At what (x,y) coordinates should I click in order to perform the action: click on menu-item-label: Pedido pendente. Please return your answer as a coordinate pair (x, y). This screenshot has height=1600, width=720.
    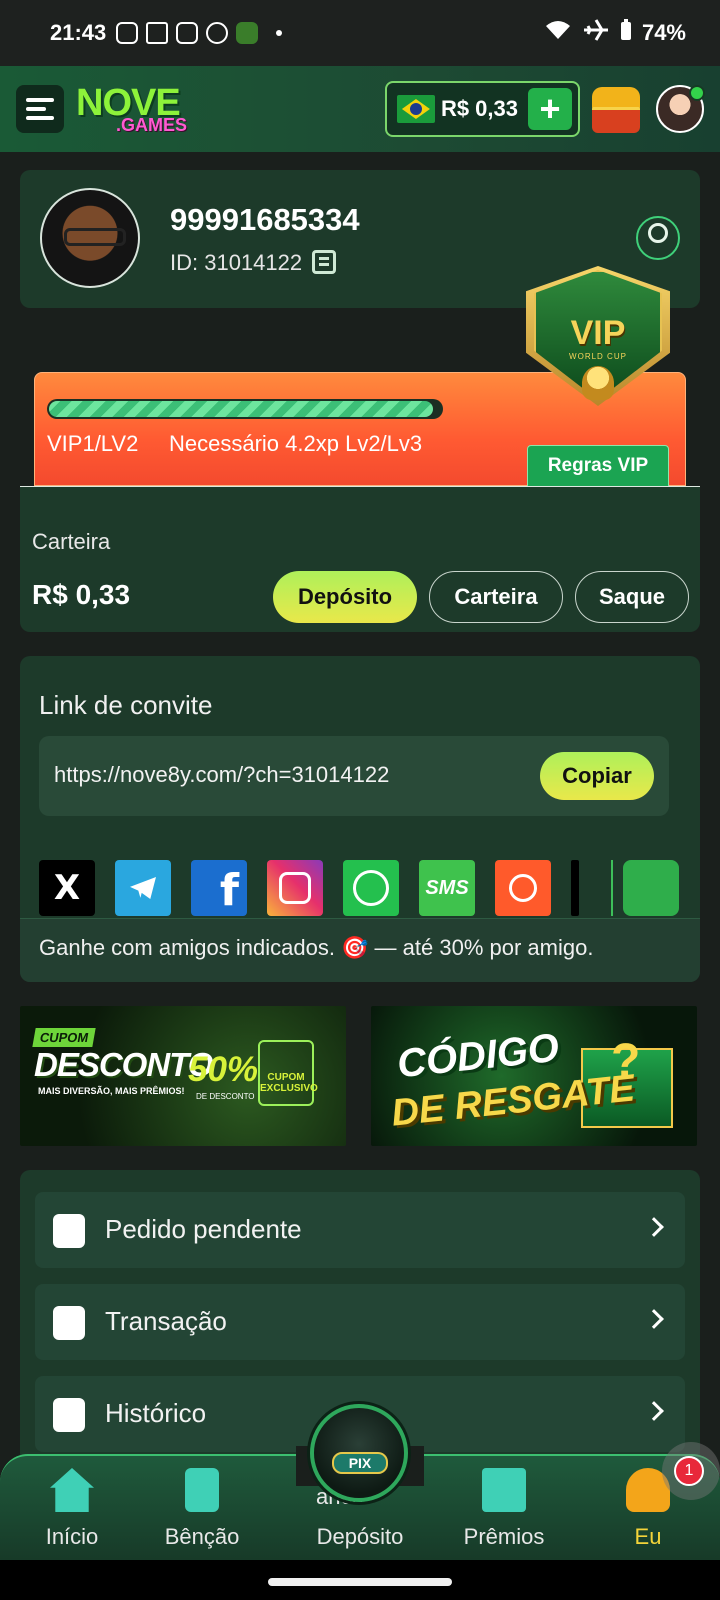
    Looking at the image, I should click on (203, 1229).